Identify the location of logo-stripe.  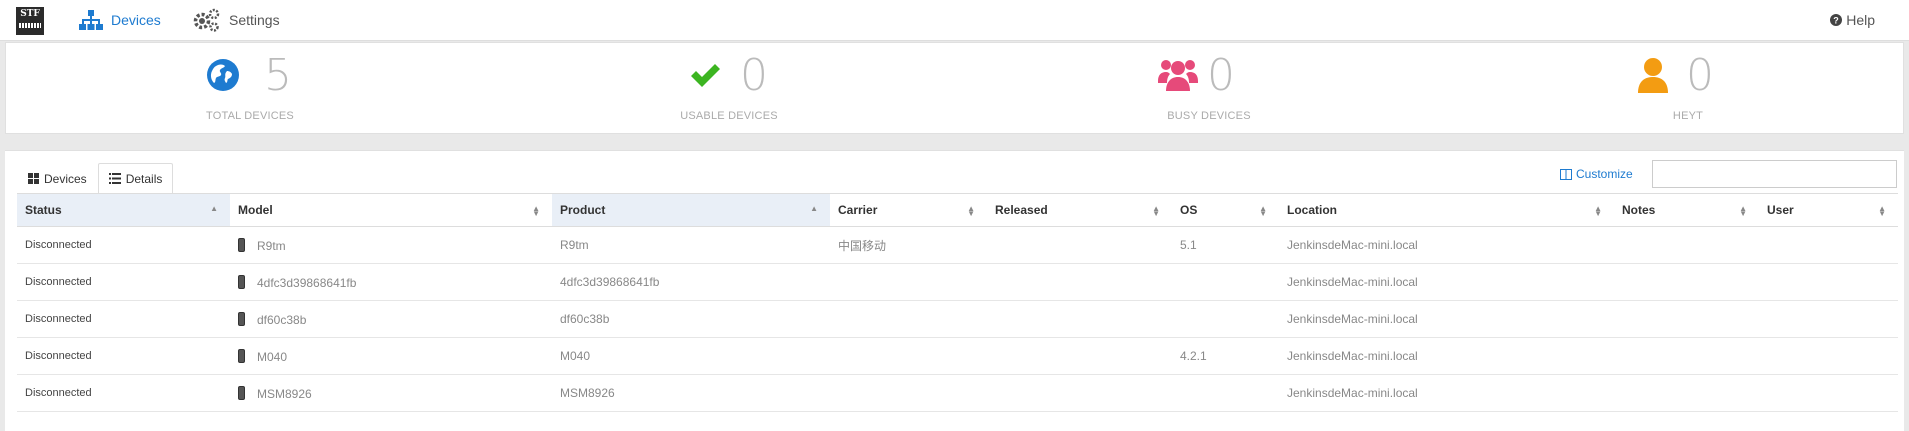
(30, 25).